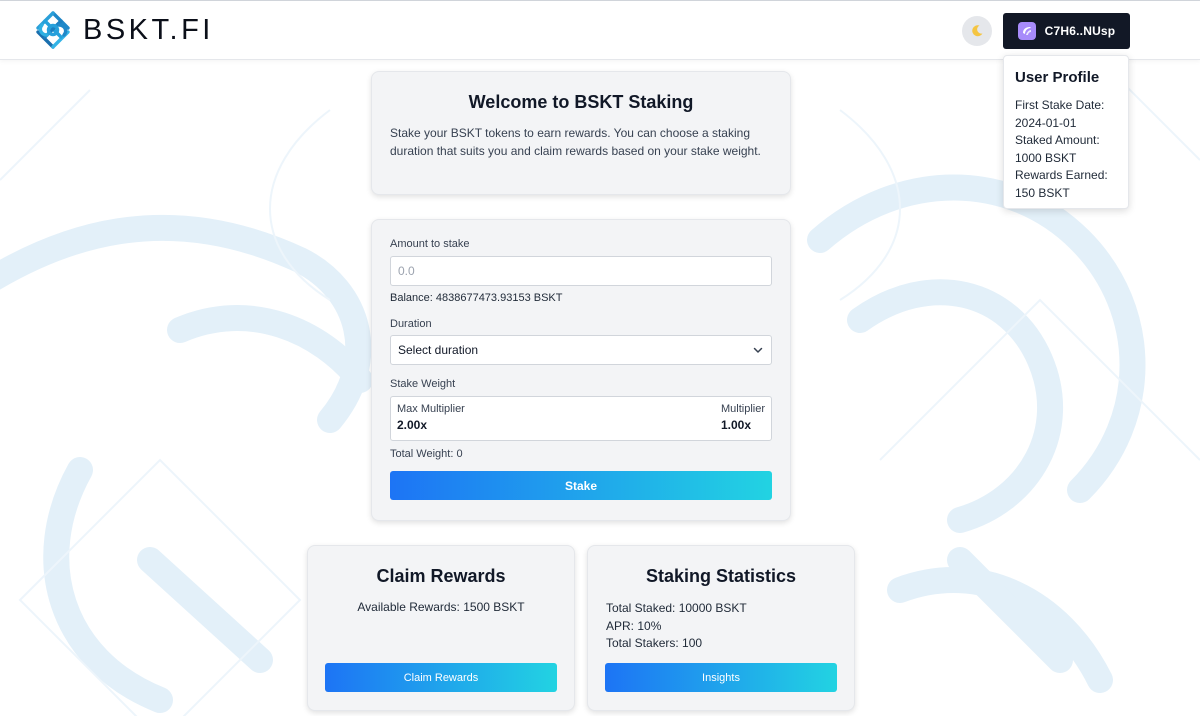 Image resolution: width=1200 pixels, height=716 pixels. I want to click on insights-button: Insights, so click(721, 677).